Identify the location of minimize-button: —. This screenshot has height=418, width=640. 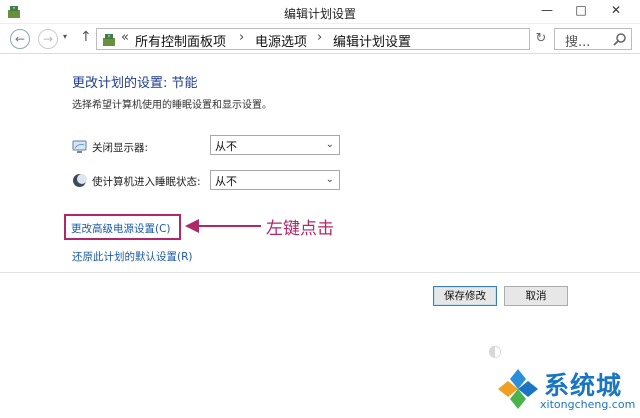
(547, 11).